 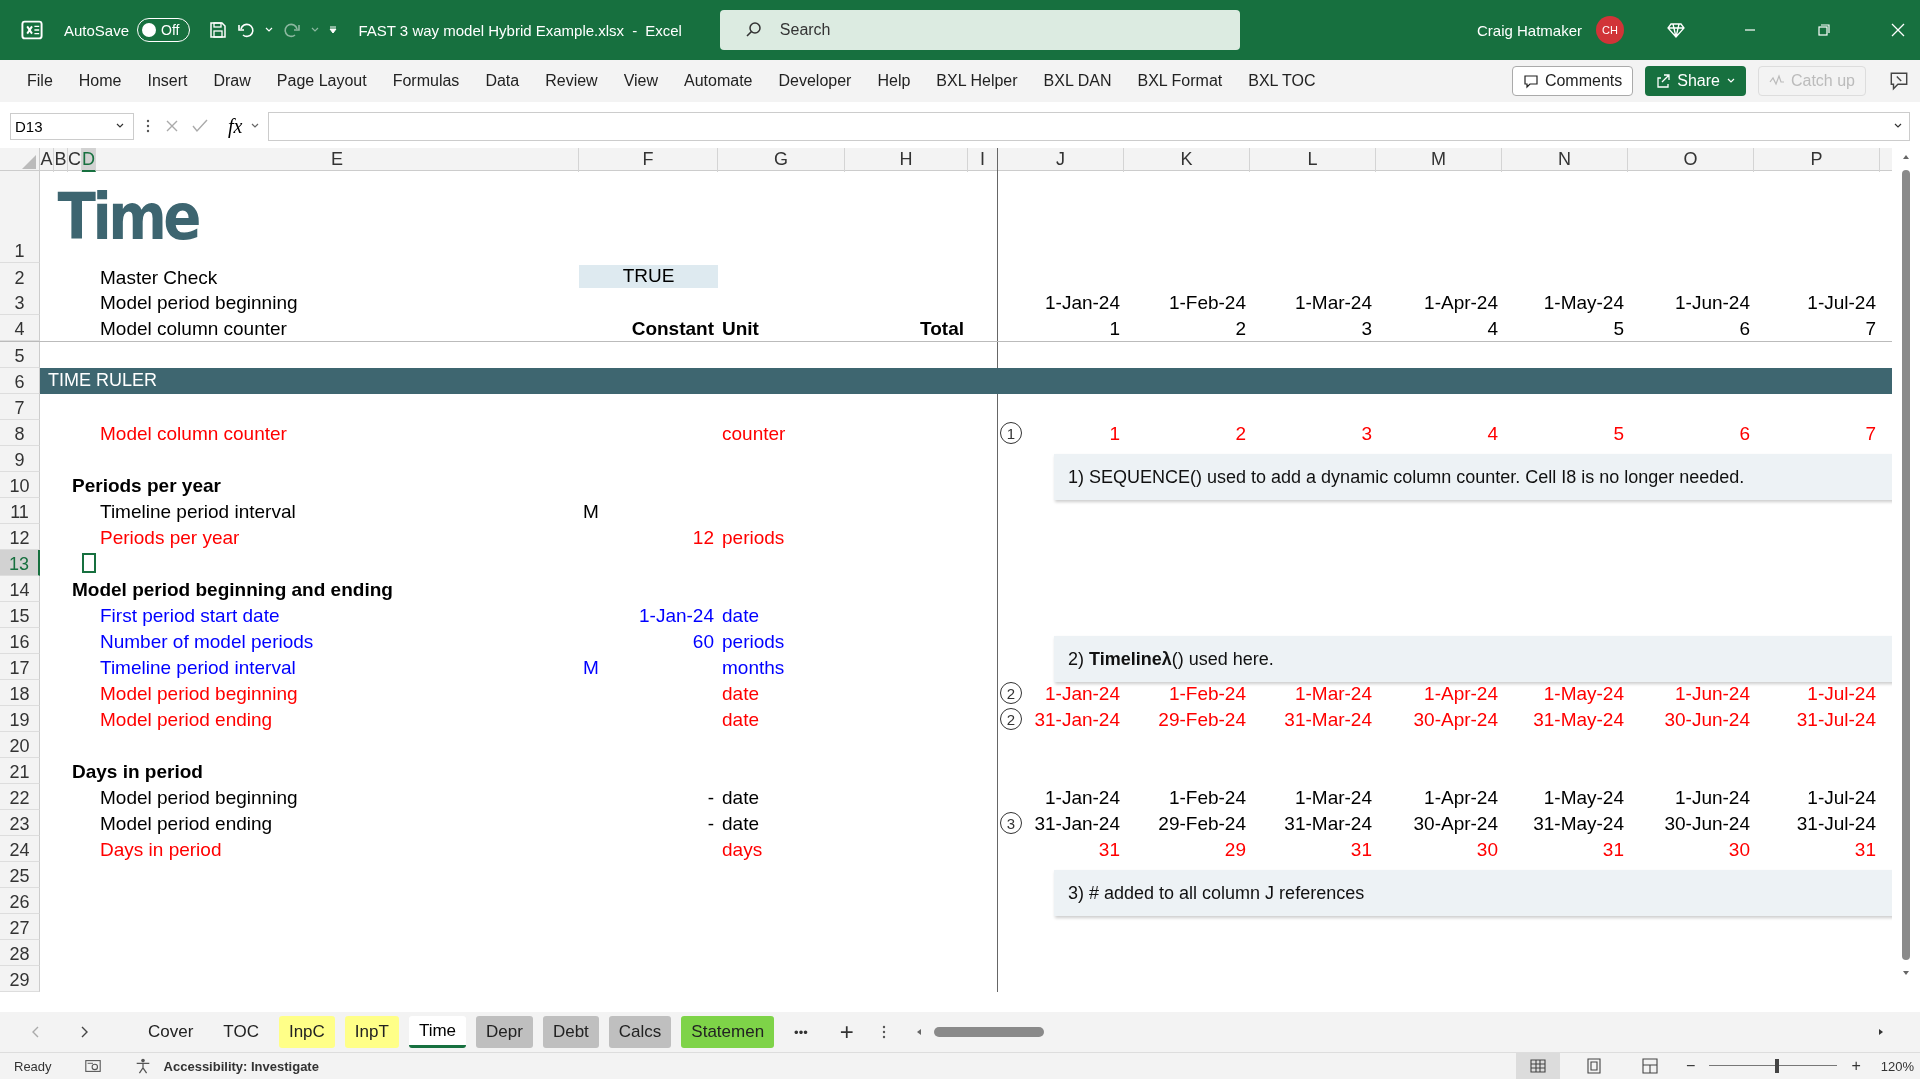 I want to click on ribbon-tab: Help, so click(x=894, y=81).